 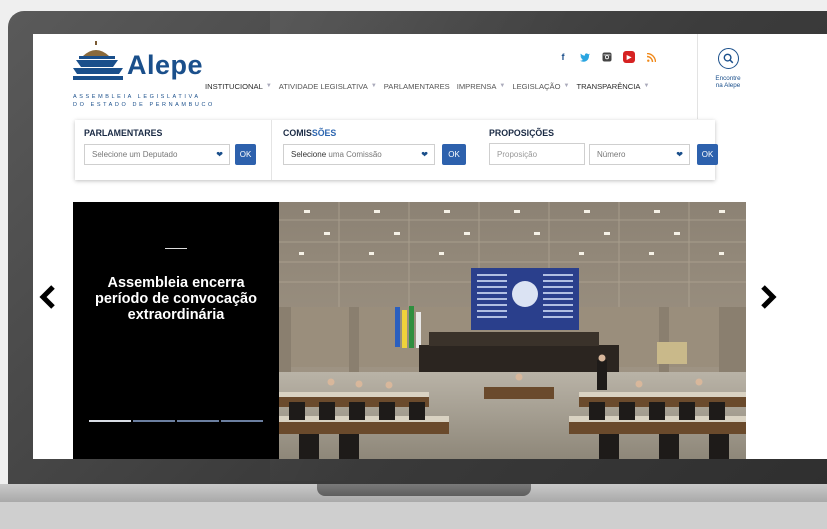 I want to click on brand-subtitle-2: DO ESTADO DE PERNAMBUCO, so click(x=144, y=105).